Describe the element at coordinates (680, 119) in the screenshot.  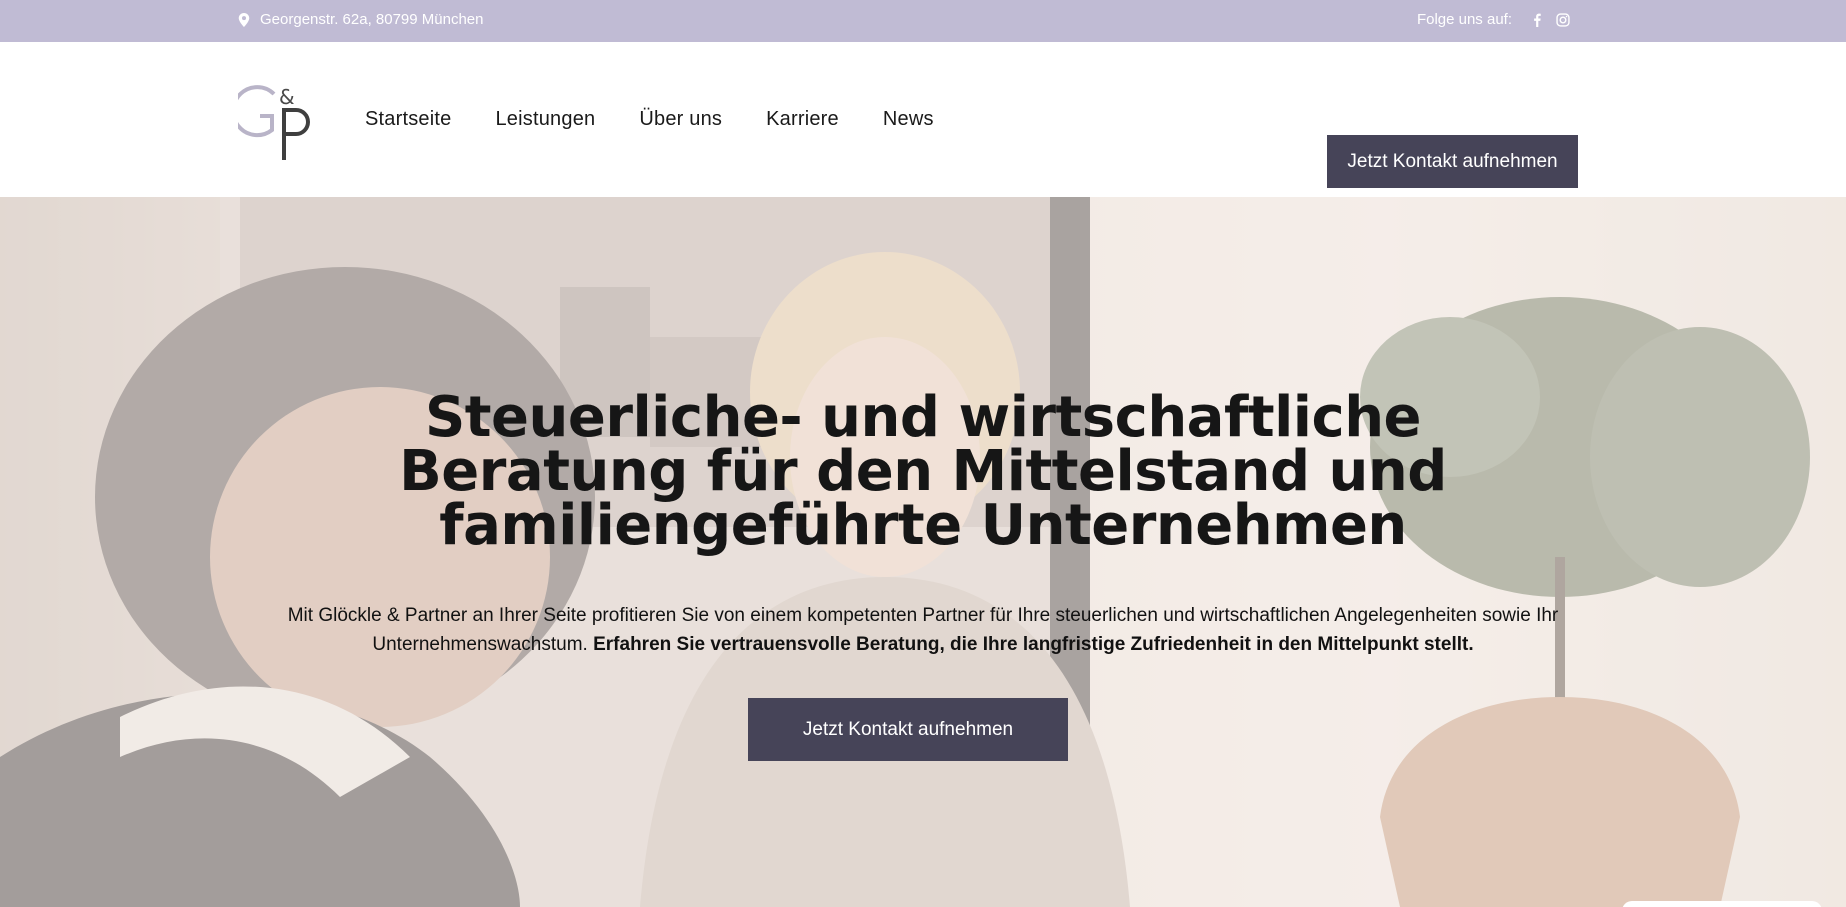
I see `nav-ueber-uns: Über uns` at that location.